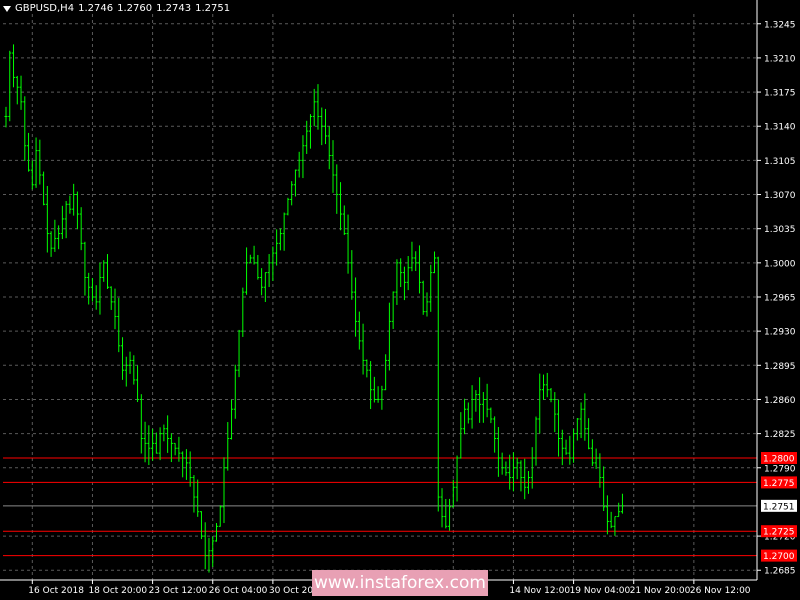 The height and width of the screenshot is (600, 800). Describe the element at coordinates (779, 533) in the screenshot. I see `level-label: 1.2725` at that location.